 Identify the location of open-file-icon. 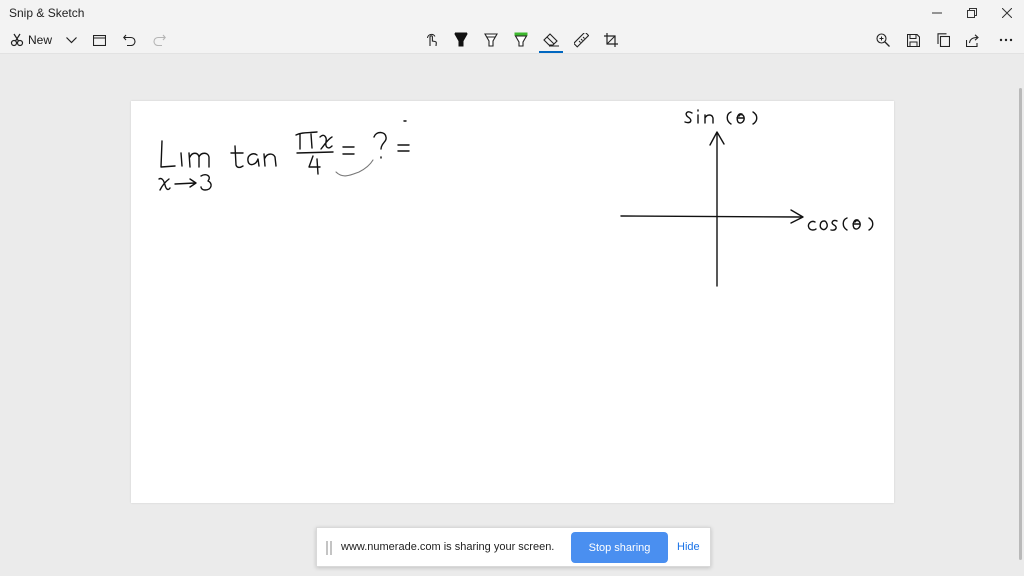
(99, 40).